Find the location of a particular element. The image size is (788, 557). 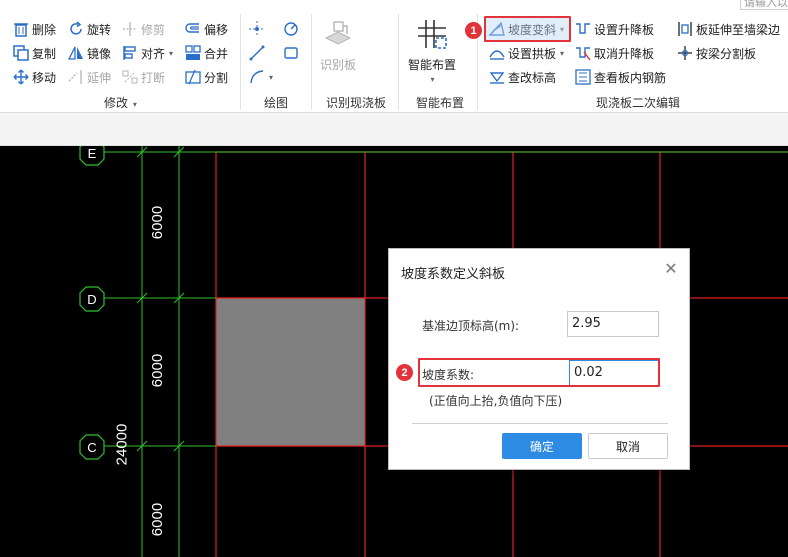

raise-slab-icon is located at coordinates (583, 29).